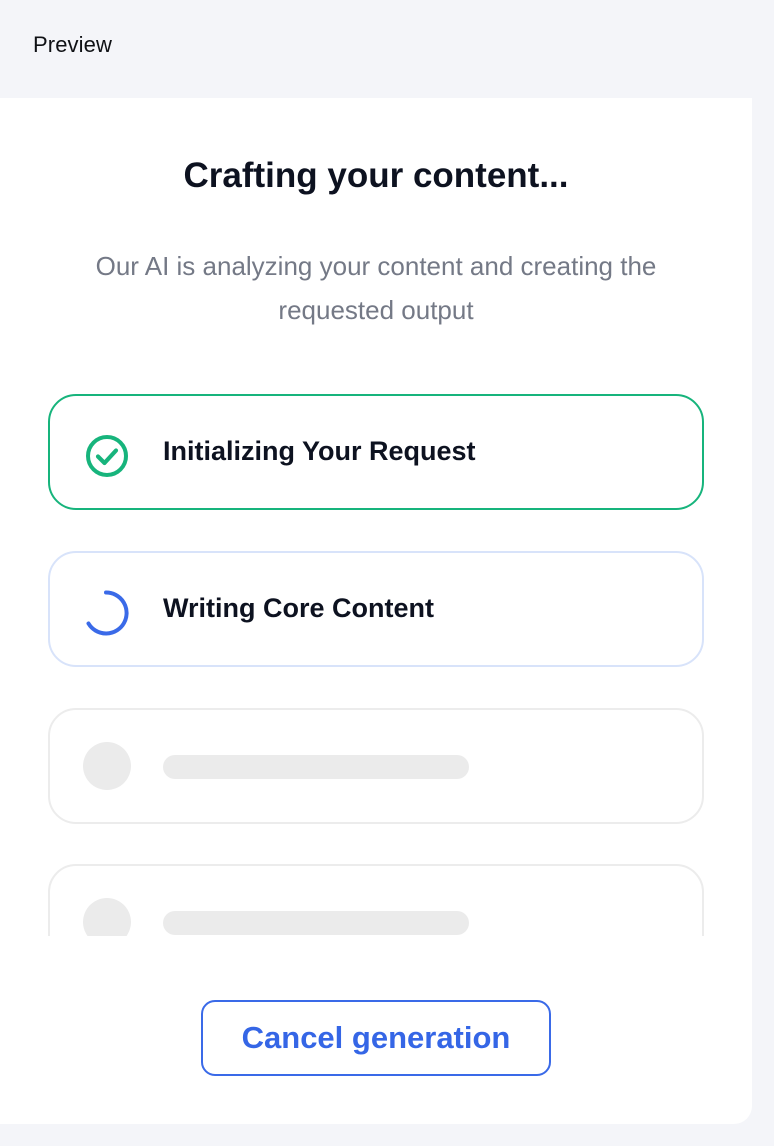  What do you see at coordinates (376, 49) in the screenshot?
I see `panel-header: Preview` at bounding box center [376, 49].